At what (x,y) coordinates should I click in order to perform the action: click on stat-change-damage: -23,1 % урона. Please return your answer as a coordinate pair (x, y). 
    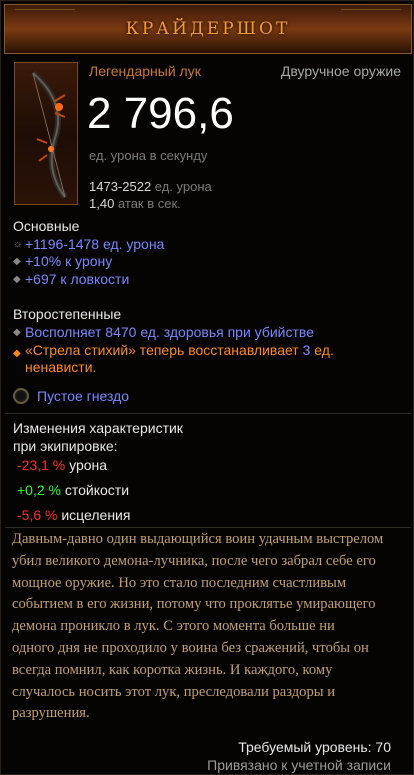
    Looking at the image, I should click on (62, 465).